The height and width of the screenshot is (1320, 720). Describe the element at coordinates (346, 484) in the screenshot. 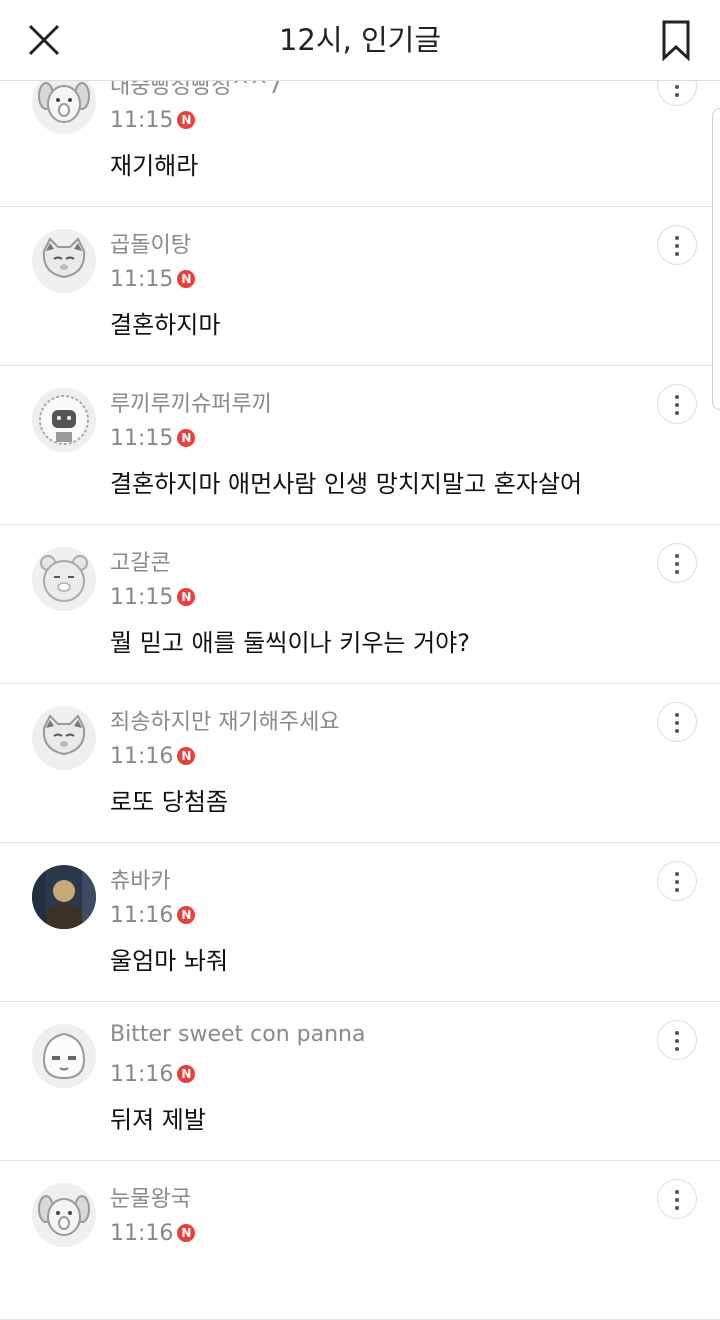

I see `comment-text: 결혼하지마 애먼사람 인생 망치지말고 혼자살어` at that location.